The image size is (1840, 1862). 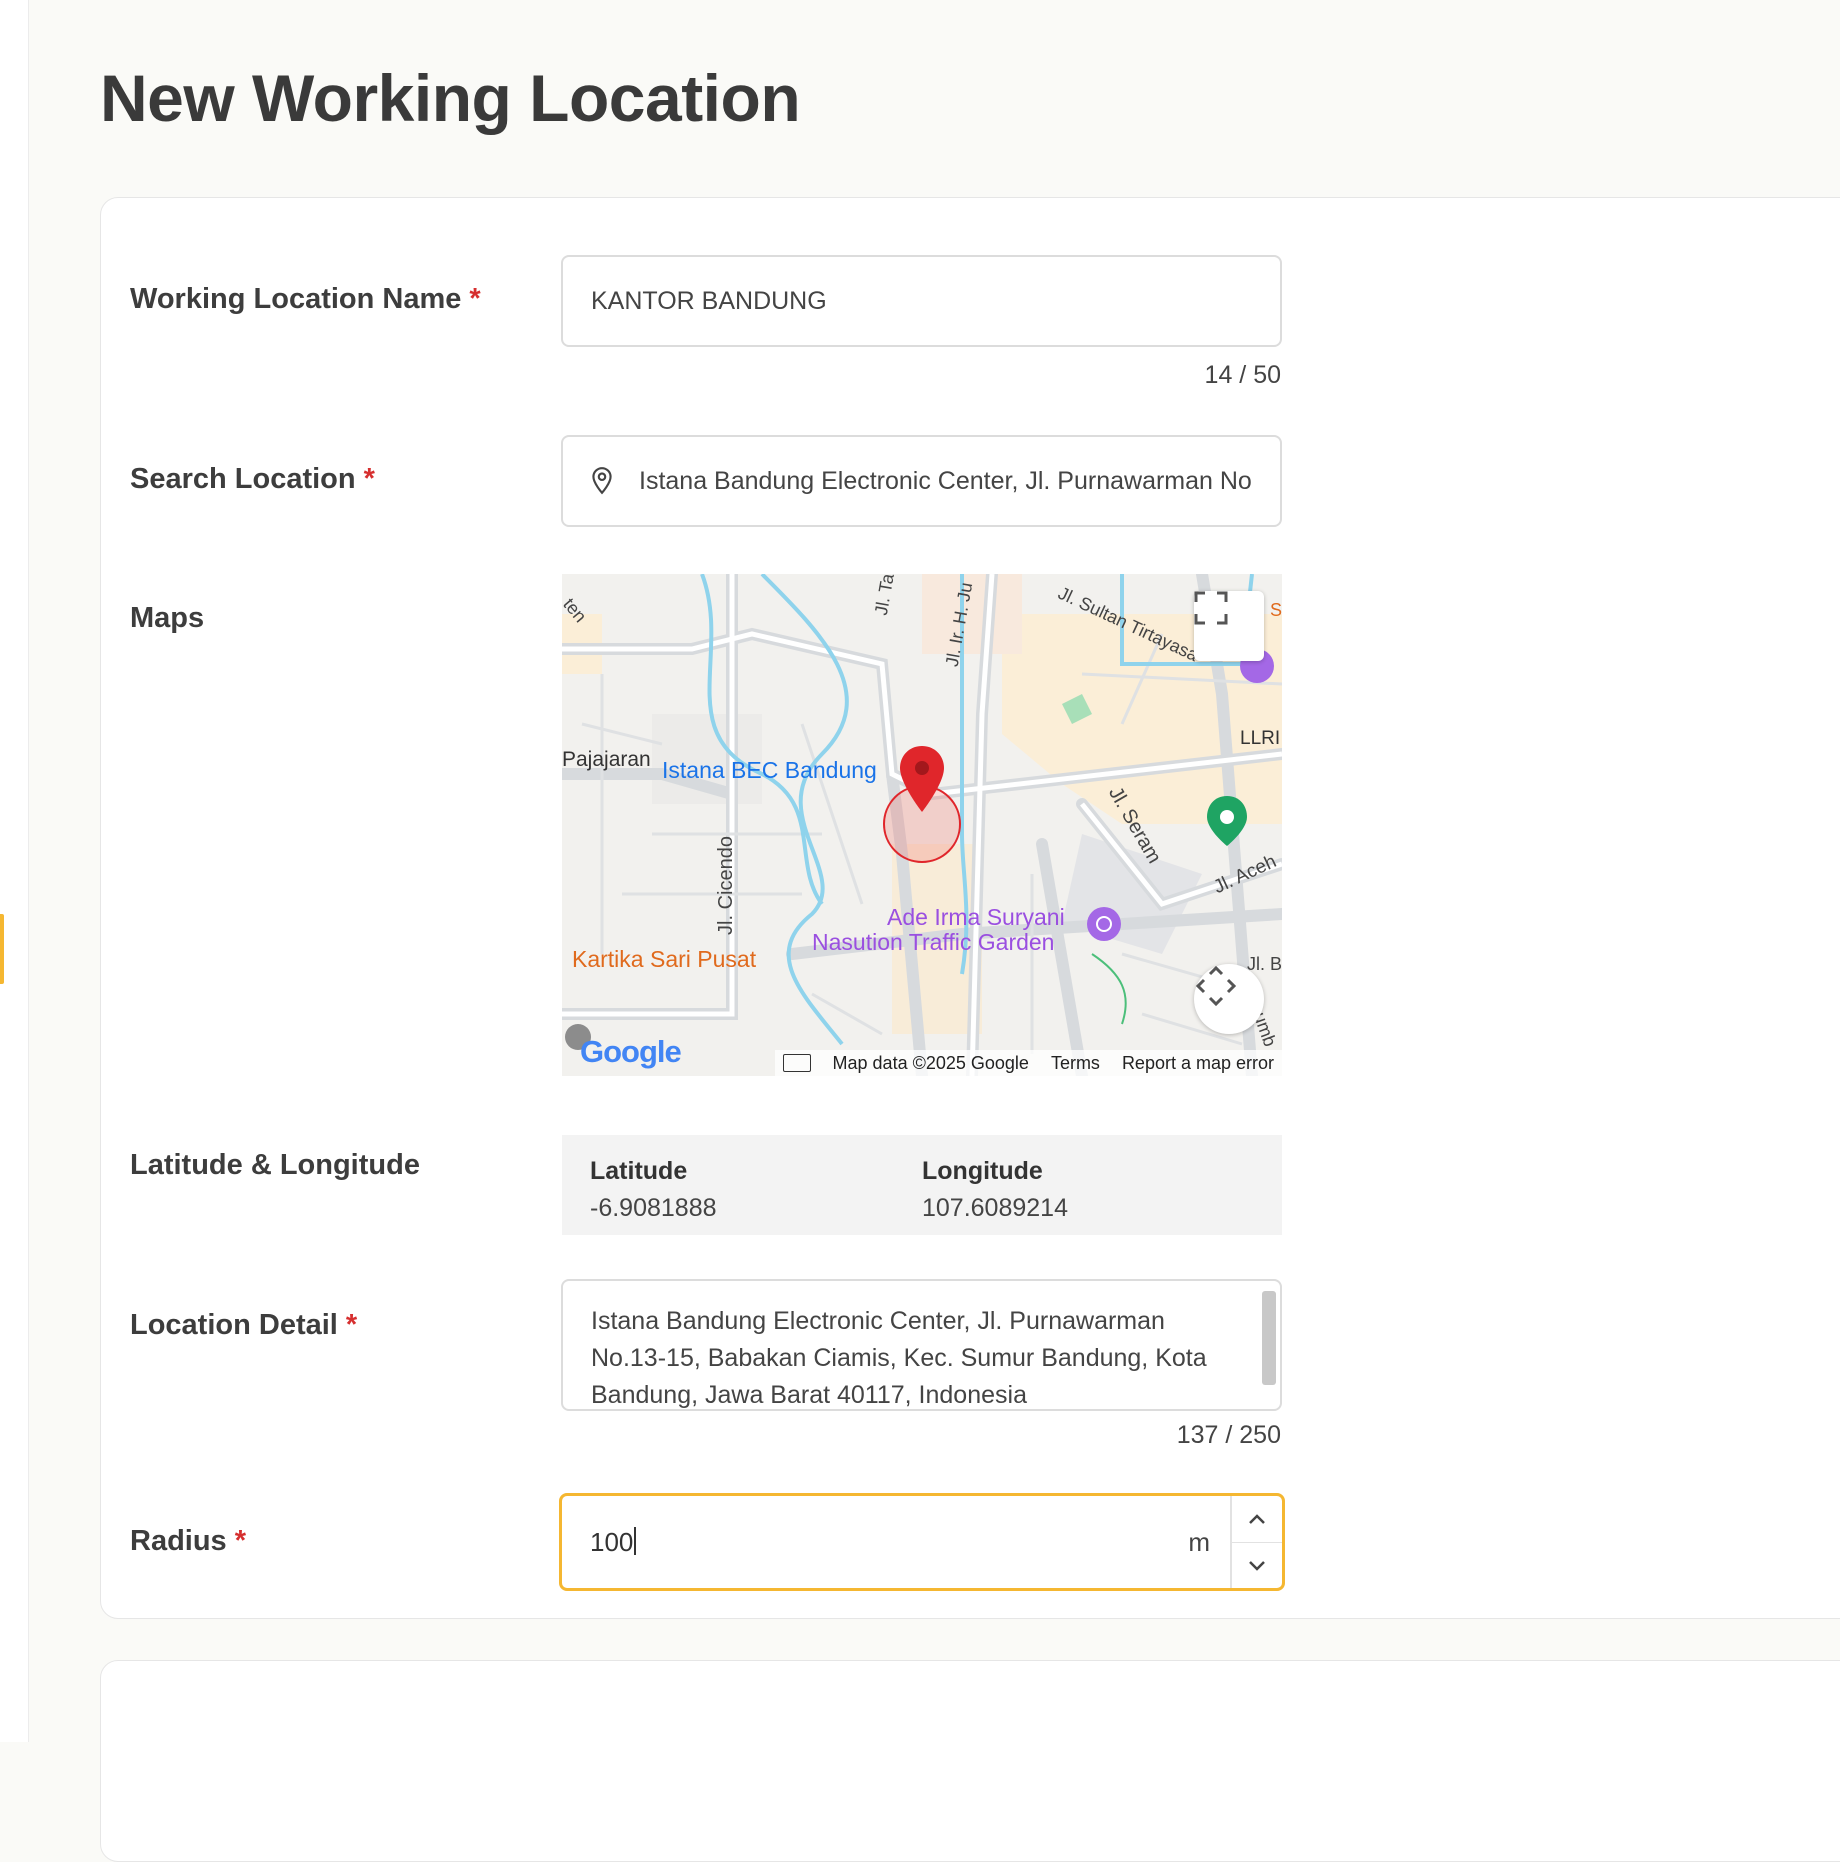 I want to click on longitude-block: Longitude 107.6089214, so click(x=995, y=1190).